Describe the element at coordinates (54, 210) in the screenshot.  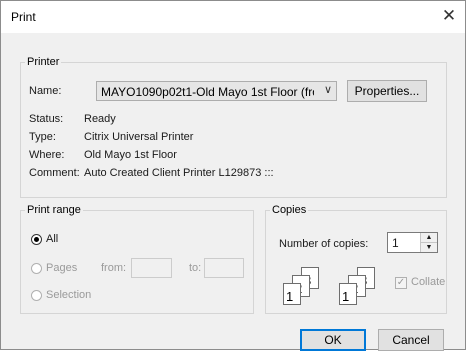
I see `print-range-label: Print range` at that location.